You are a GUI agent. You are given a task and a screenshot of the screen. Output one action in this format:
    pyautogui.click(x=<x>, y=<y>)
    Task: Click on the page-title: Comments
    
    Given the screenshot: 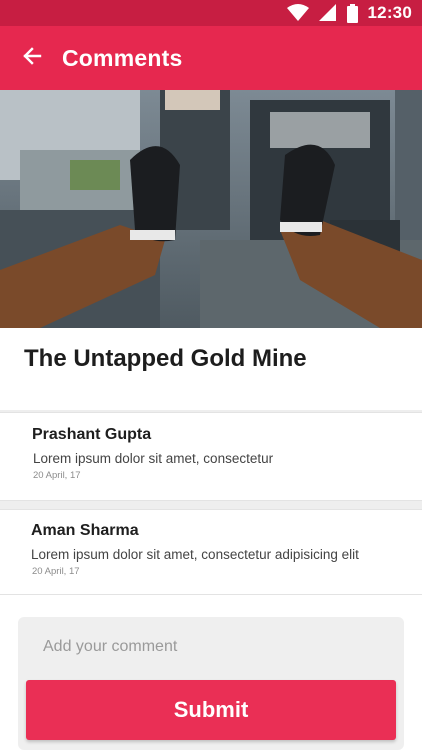 What is the action you would take?
    pyautogui.click(x=122, y=57)
    